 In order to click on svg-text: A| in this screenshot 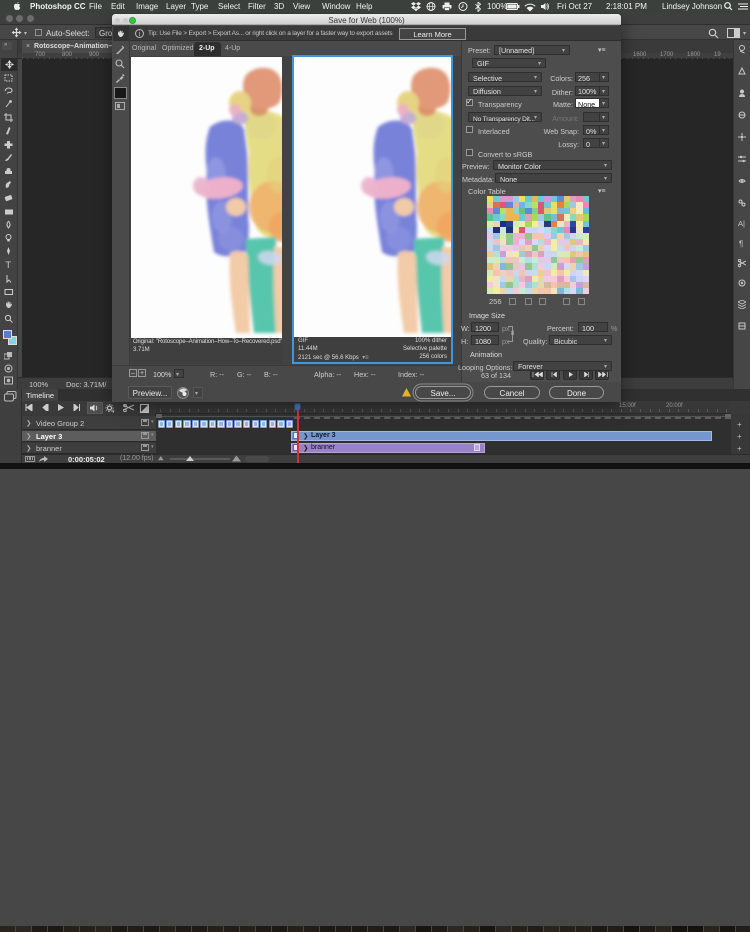, I will do `click(741, 223)`.